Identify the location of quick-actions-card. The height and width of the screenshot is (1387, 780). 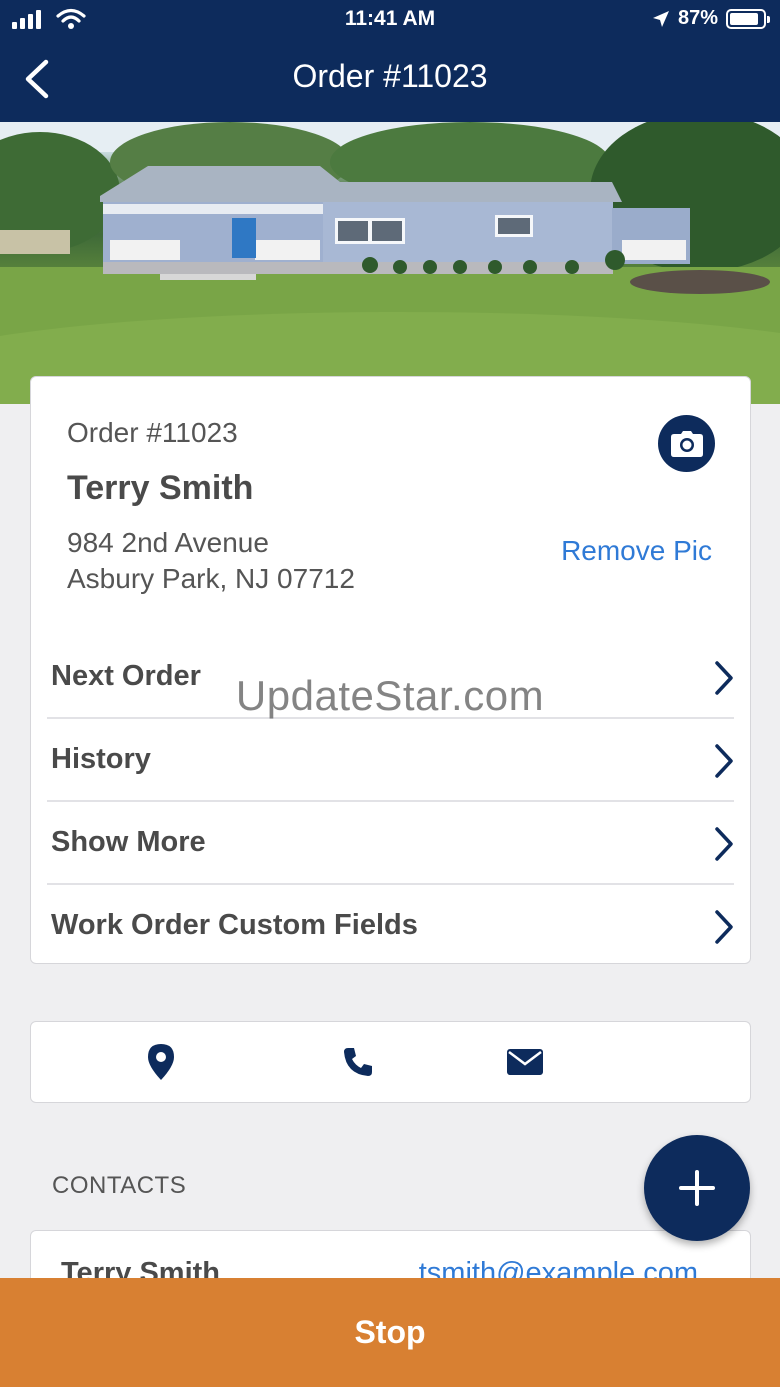
(390, 1062).